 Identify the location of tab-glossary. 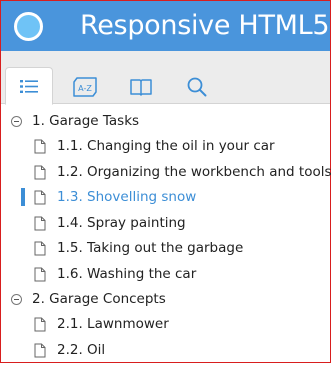
(141, 86).